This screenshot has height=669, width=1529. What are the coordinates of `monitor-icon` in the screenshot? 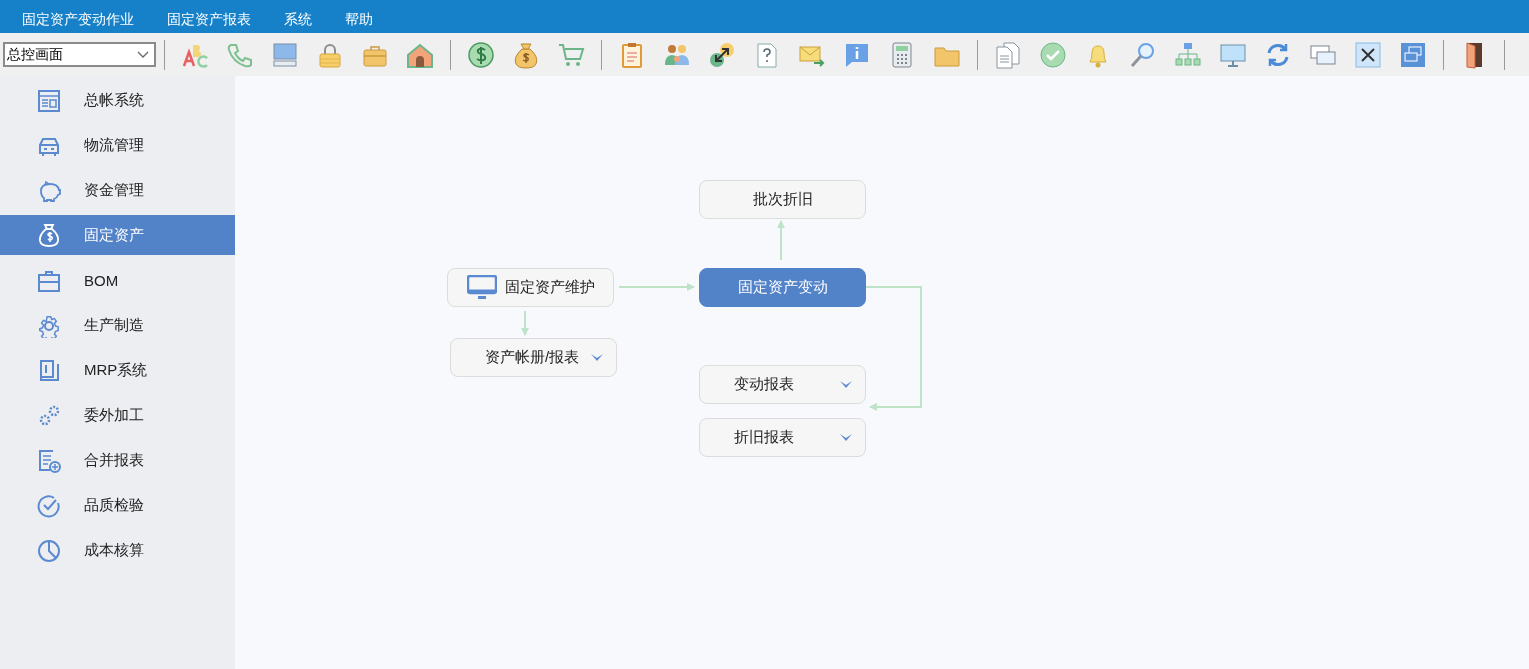 It's located at (481, 287).